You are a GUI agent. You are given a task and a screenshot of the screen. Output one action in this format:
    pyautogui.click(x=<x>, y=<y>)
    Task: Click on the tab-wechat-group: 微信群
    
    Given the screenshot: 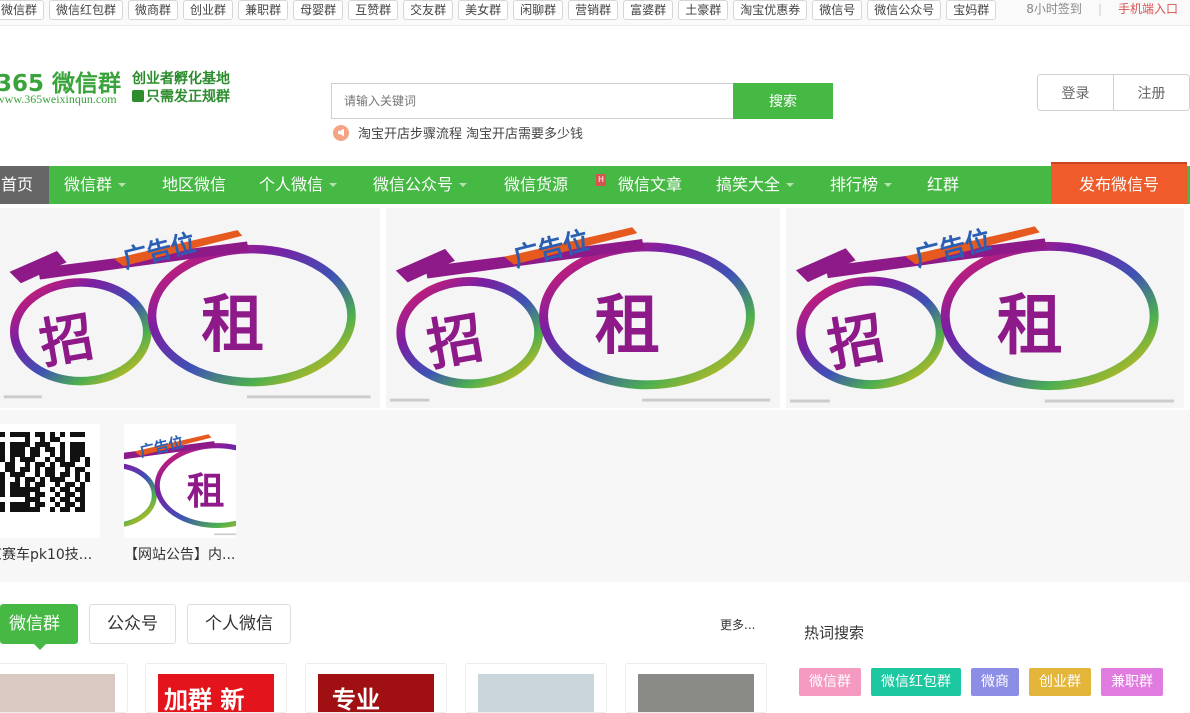 What is the action you would take?
    pyautogui.click(x=39, y=627)
    